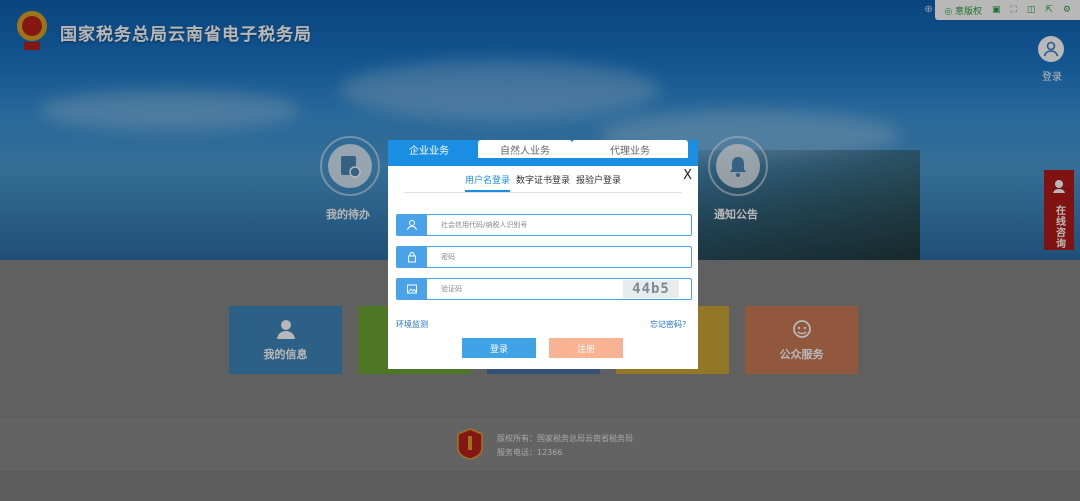 The image size is (1080, 501). Describe the element at coordinates (499, 348) in the screenshot. I see `login-button: 登录` at that location.